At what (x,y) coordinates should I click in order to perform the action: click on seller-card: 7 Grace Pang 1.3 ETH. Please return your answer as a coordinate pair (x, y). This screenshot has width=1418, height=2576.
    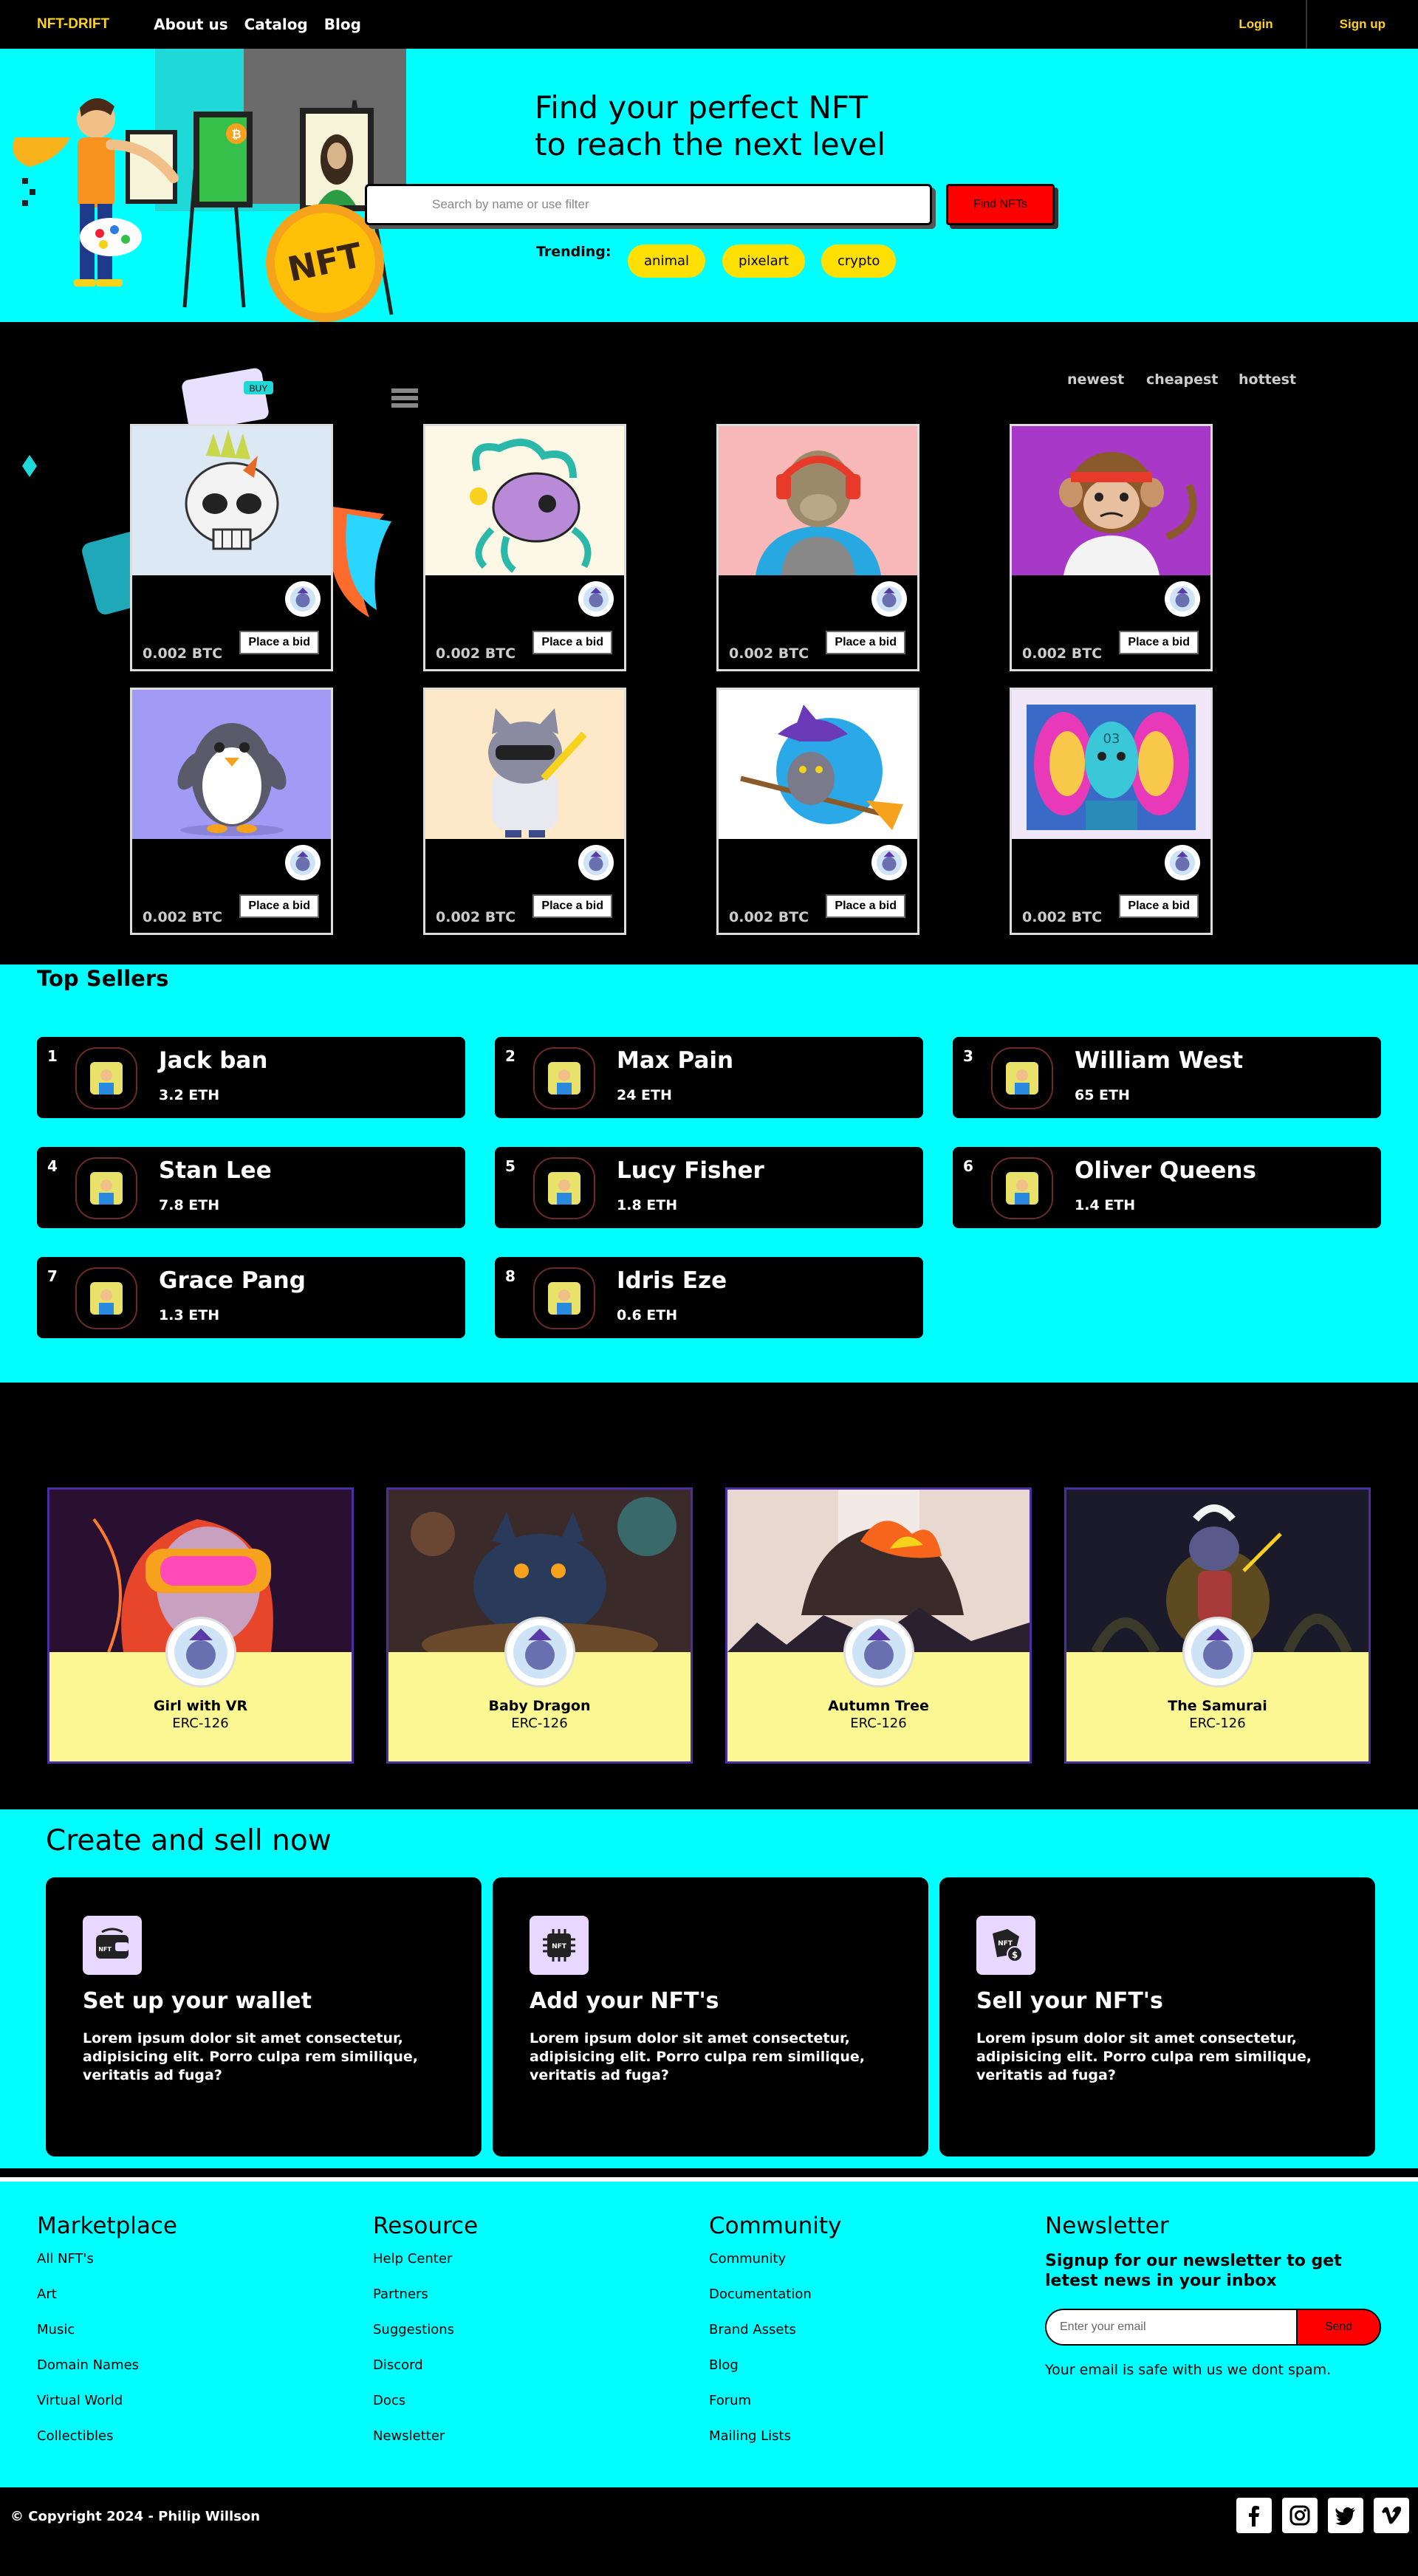
    Looking at the image, I should click on (251, 1297).